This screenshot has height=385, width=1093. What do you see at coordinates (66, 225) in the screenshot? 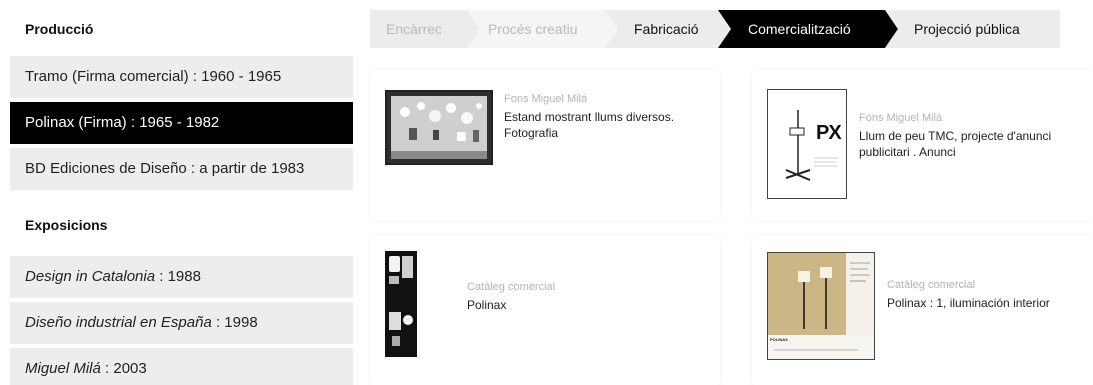
I see `exhibitions-title: Exposicions` at bounding box center [66, 225].